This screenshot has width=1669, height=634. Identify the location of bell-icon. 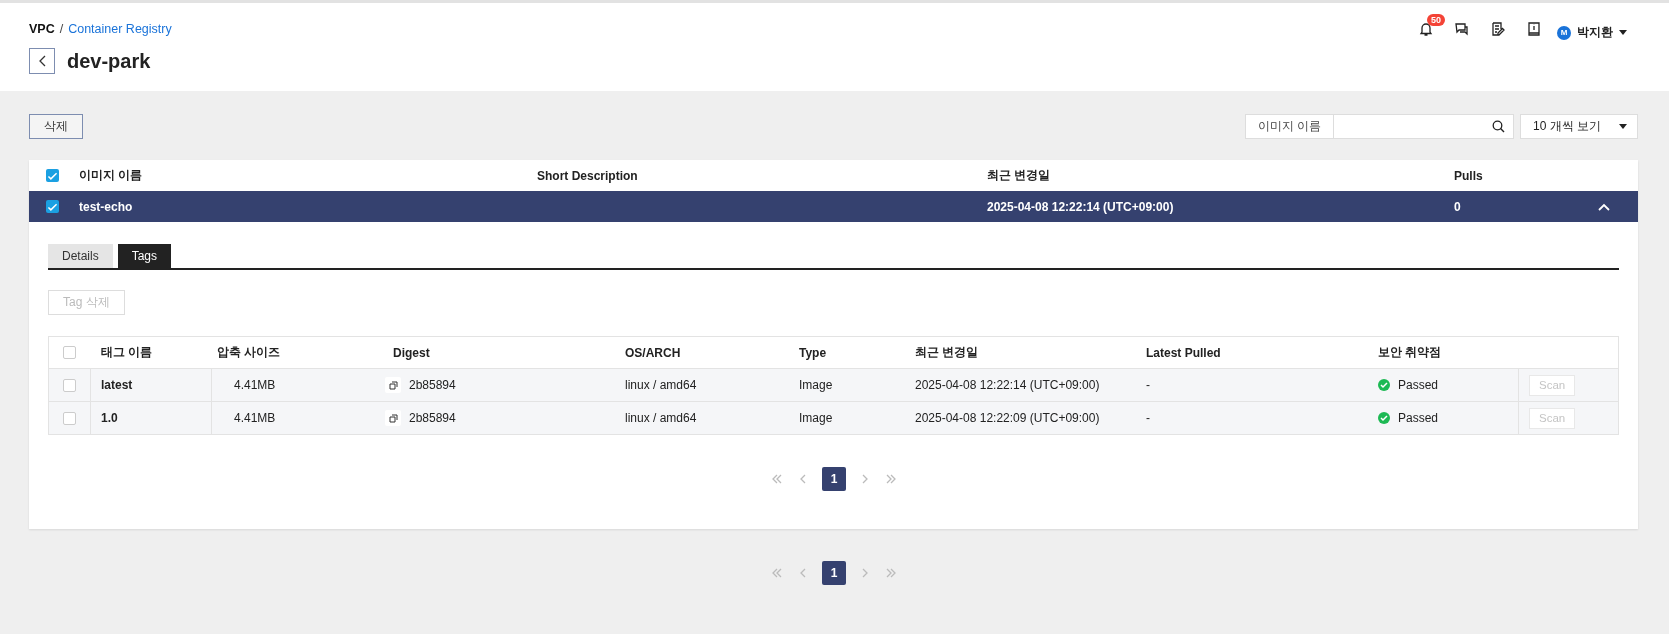
(1426, 29).